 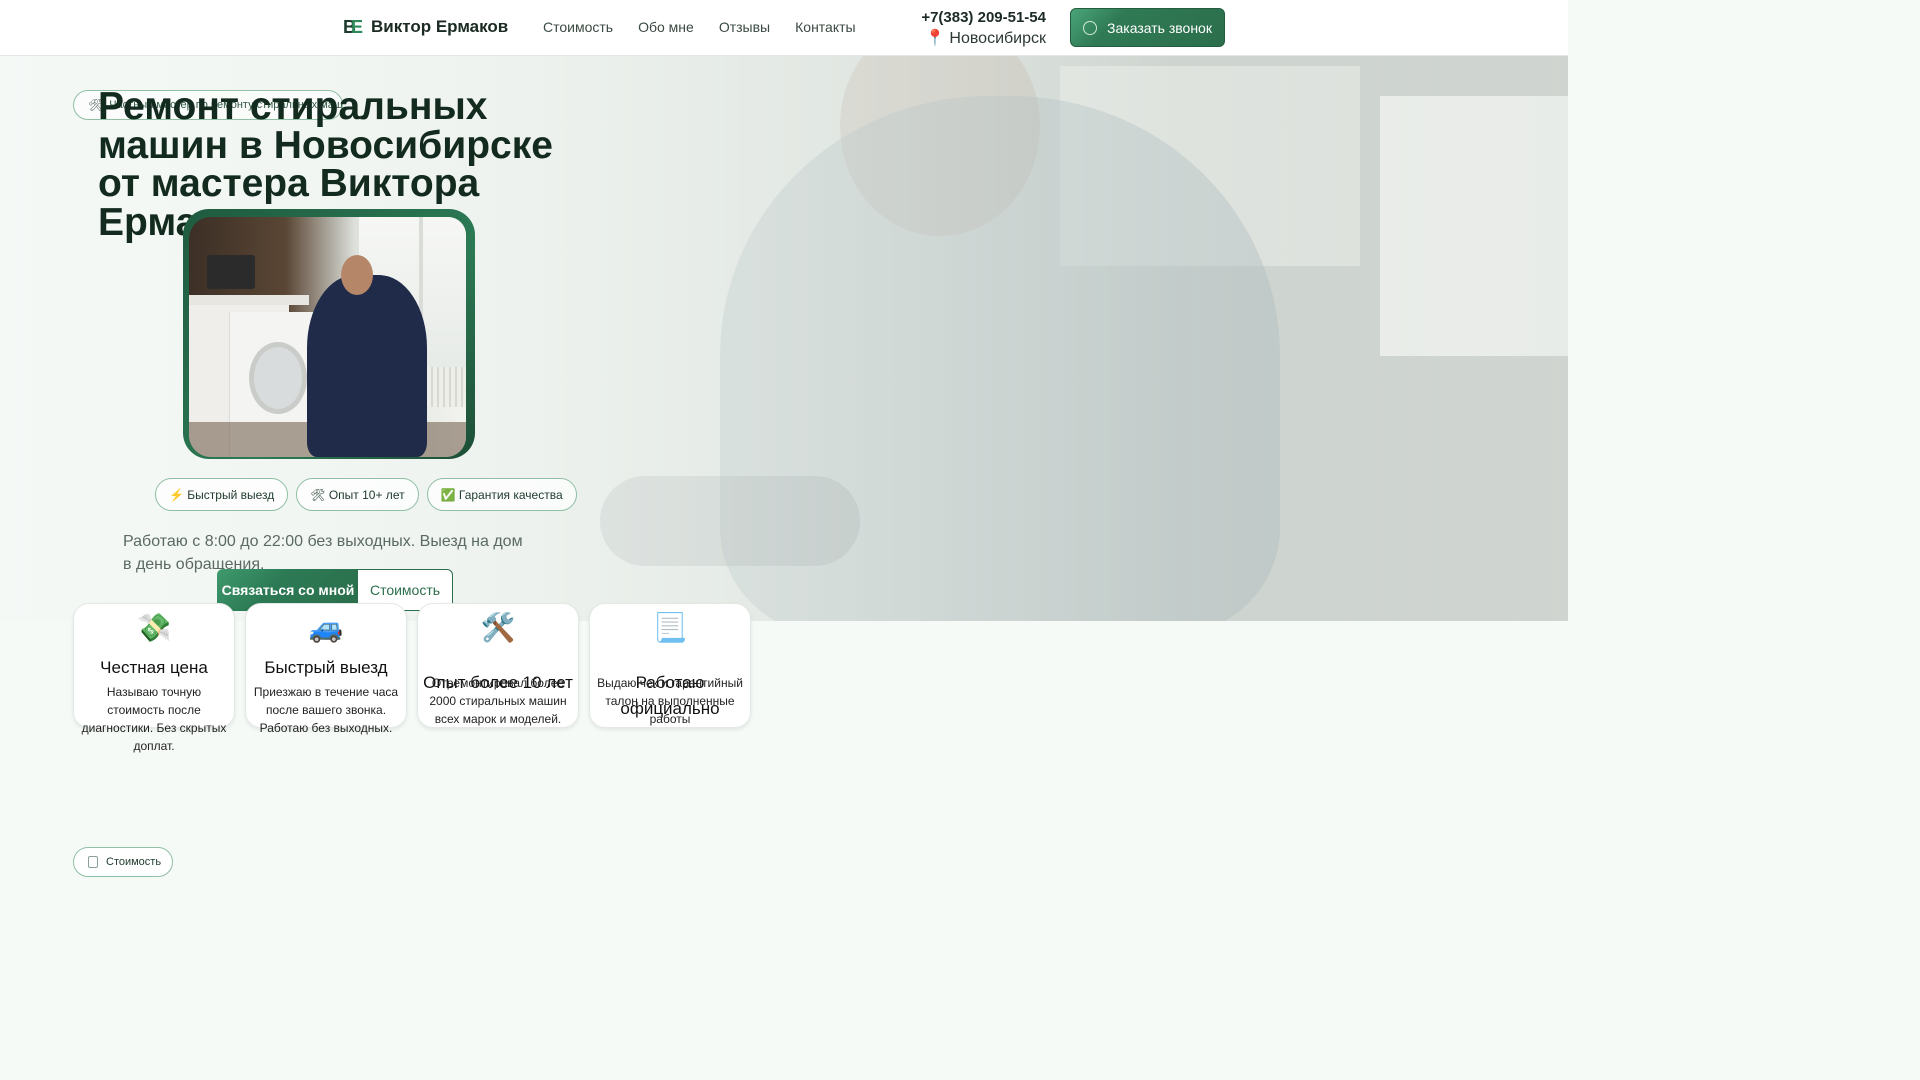 I want to click on photo-master-body, so click(x=367, y=366).